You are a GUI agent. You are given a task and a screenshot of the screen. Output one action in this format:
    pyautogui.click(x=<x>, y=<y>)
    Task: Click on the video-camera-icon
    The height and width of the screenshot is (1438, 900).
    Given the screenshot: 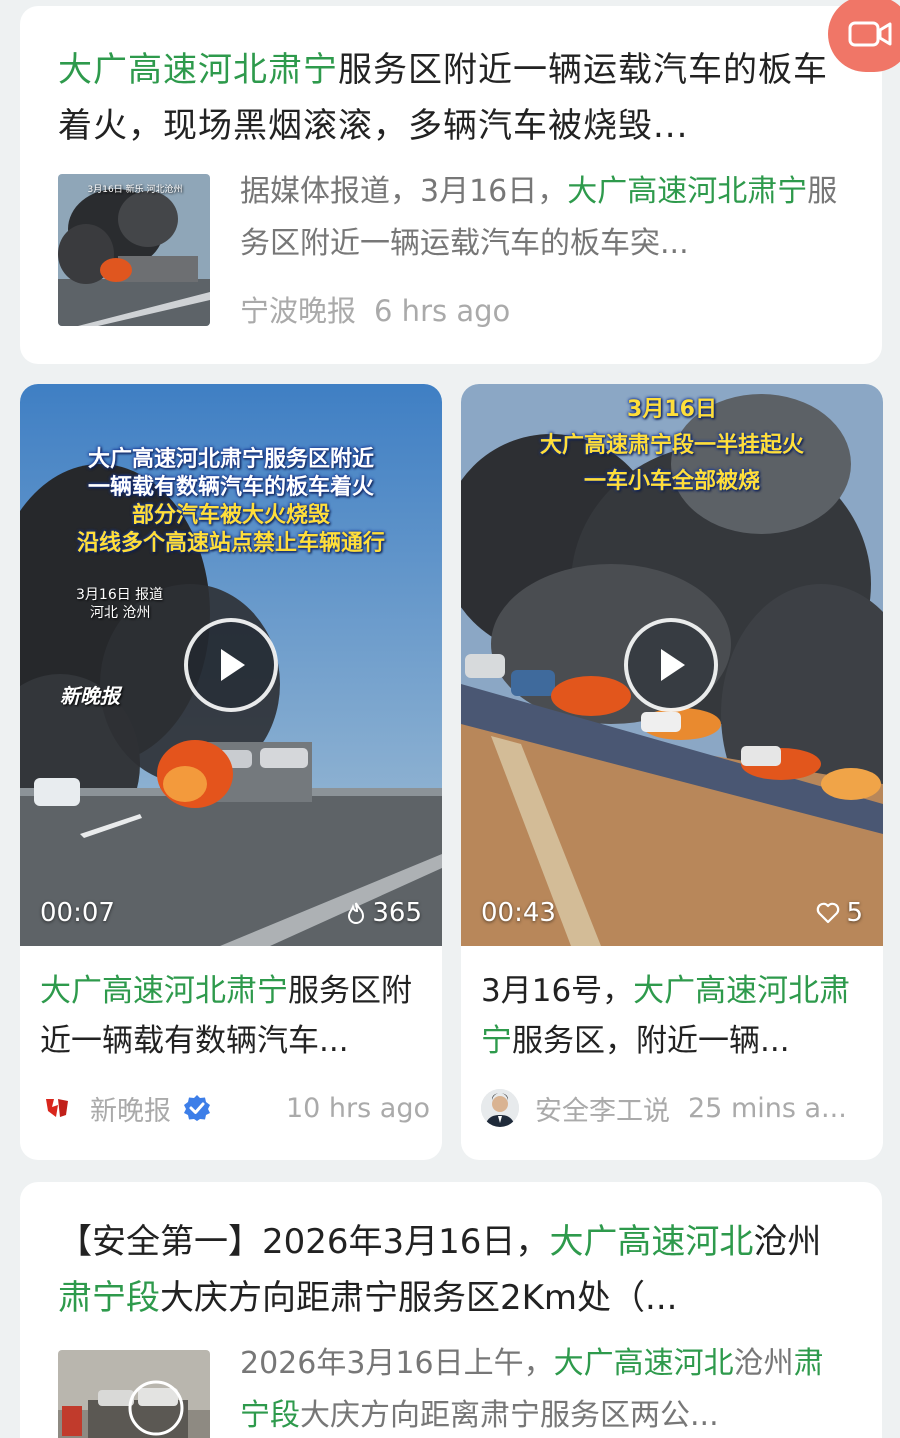 What is the action you would take?
    pyautogui.click(x=870, y=34)
    